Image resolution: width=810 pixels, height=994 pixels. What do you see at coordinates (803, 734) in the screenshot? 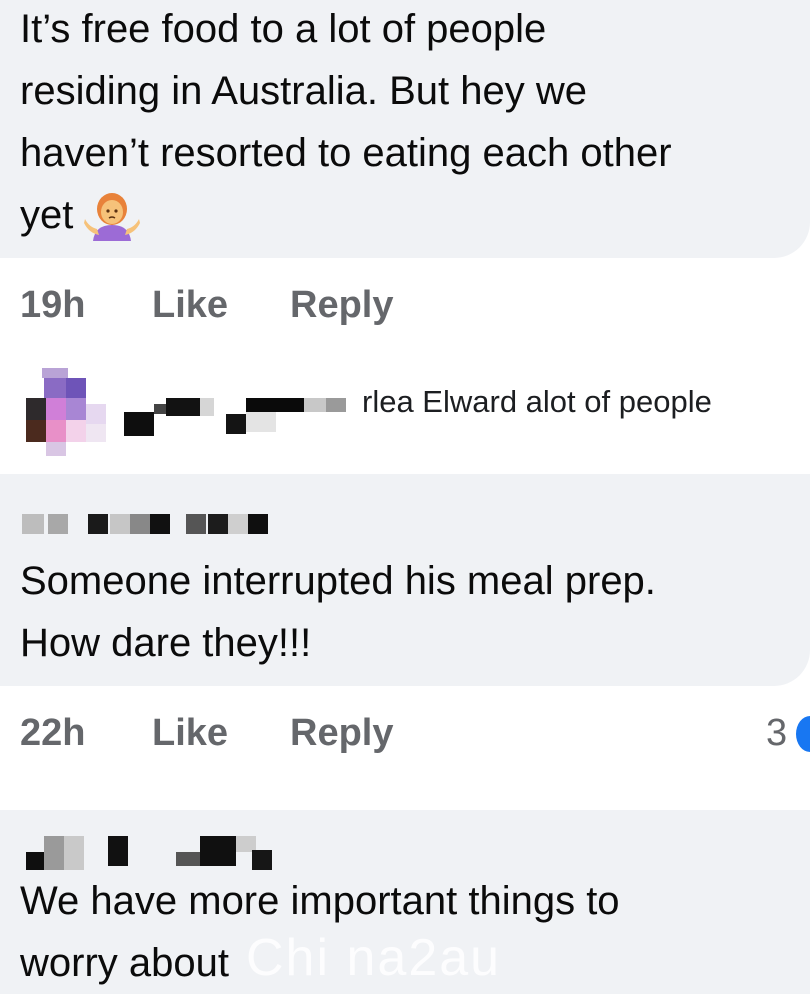
I see `like-reaction-icon` at bounding box center [803, 734].